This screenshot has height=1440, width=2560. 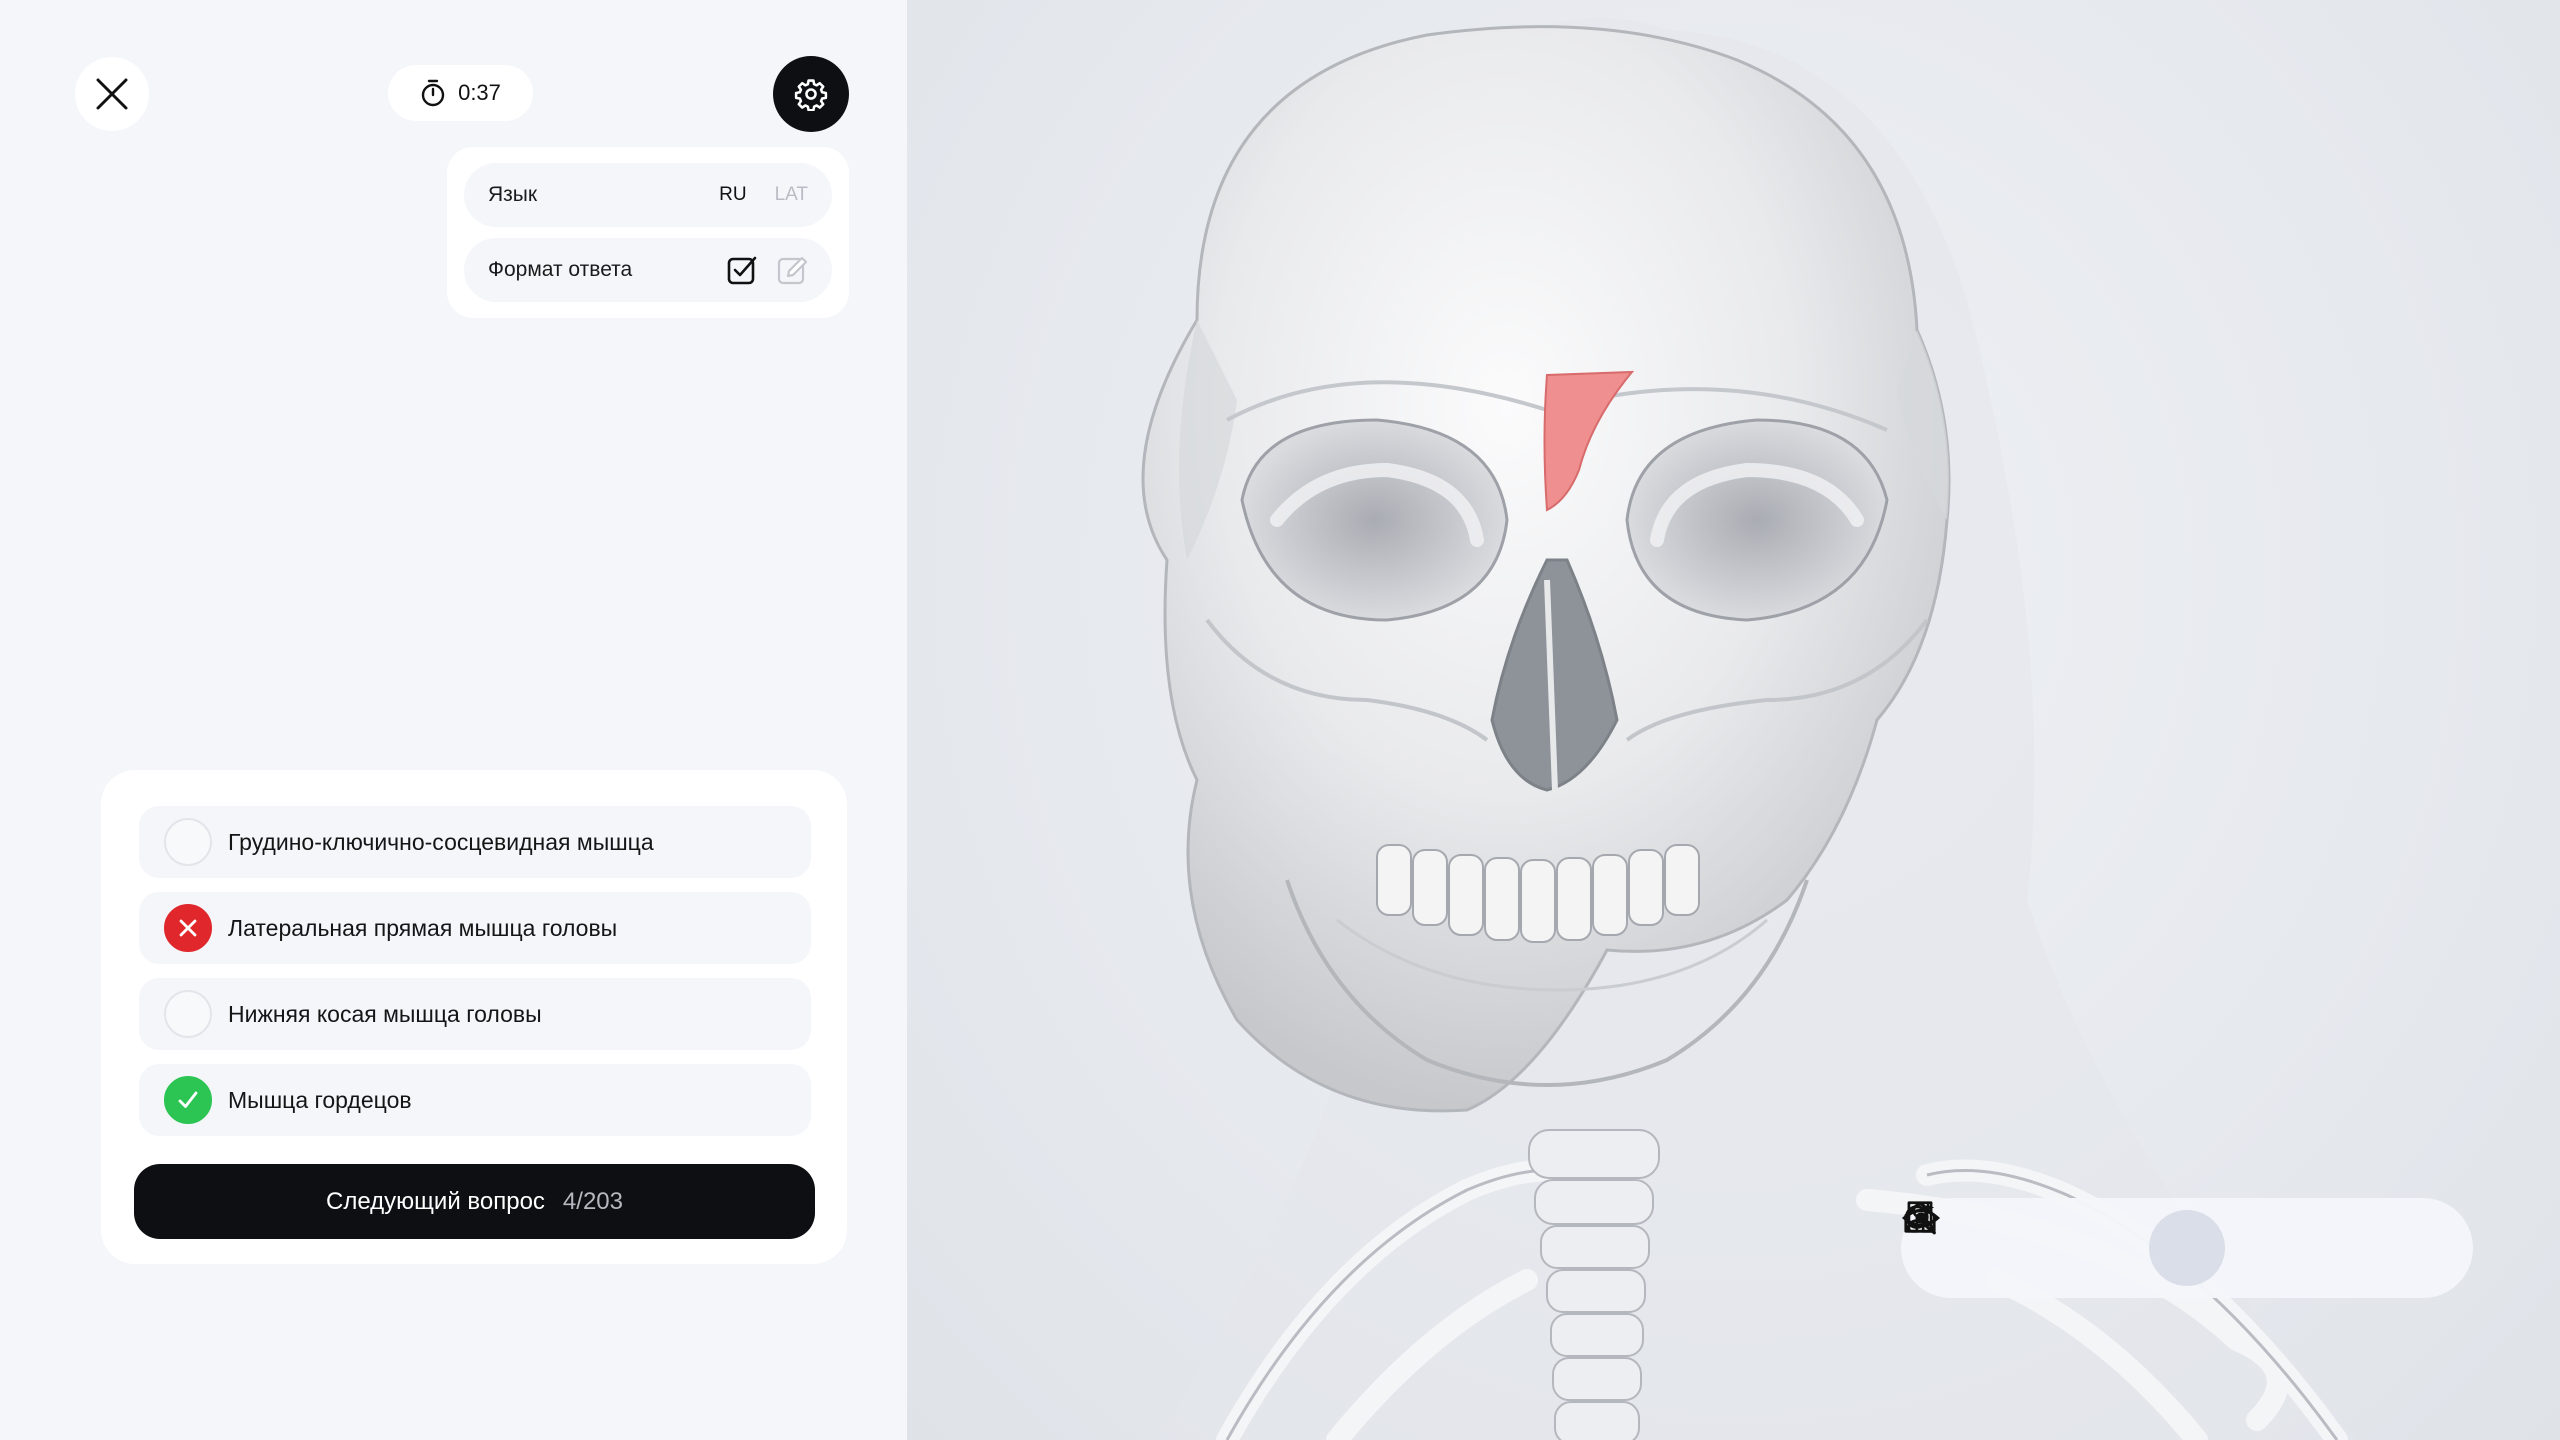 What do you see at coordinates (188, 1100) in the screenshot?
I see `correct-answer-icon` at bounding box center [188, 1100].